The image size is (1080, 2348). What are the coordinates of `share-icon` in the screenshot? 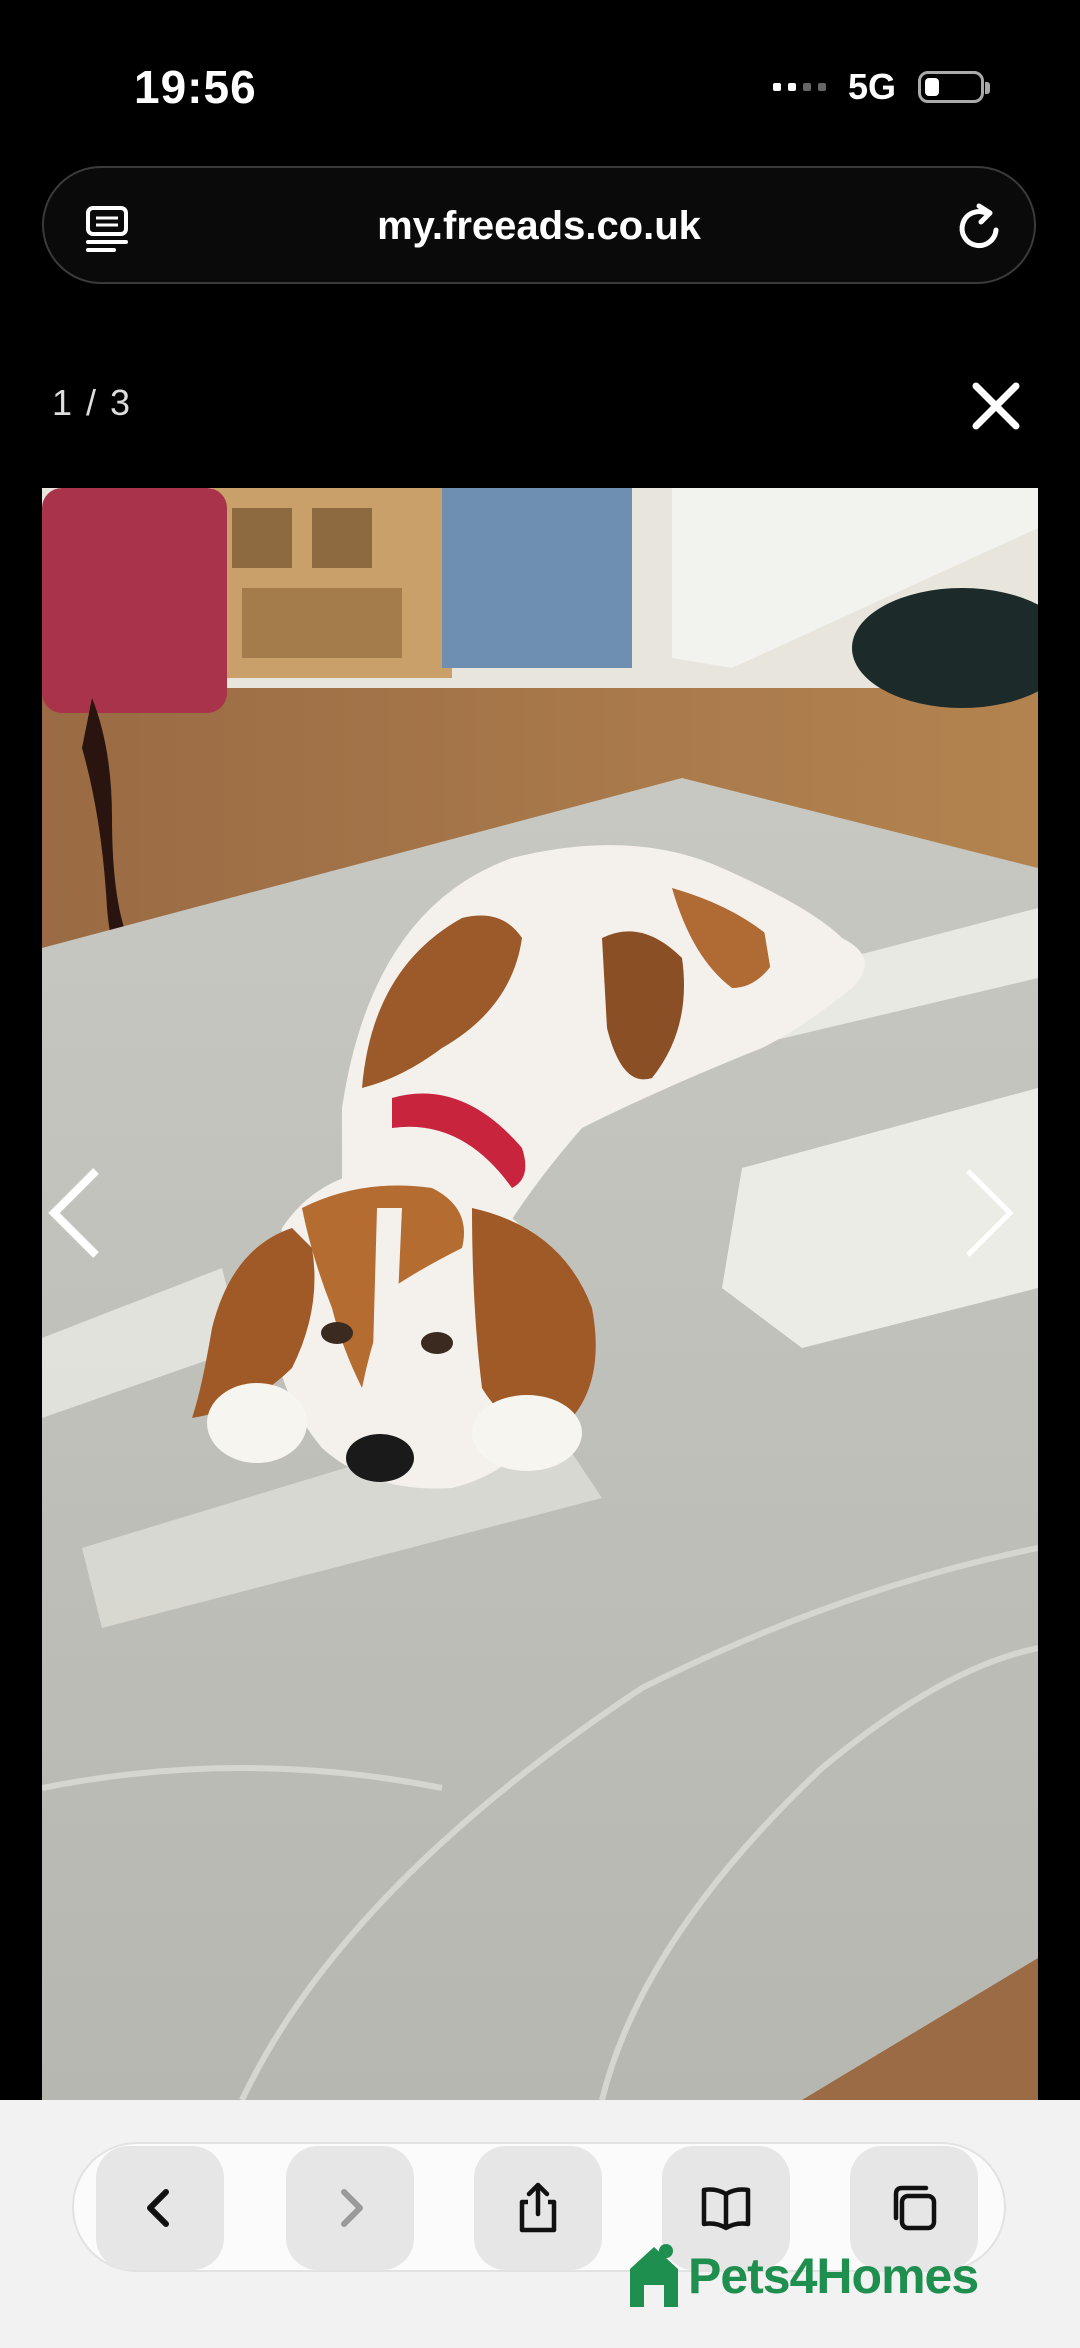 It's located at (538, 2207).